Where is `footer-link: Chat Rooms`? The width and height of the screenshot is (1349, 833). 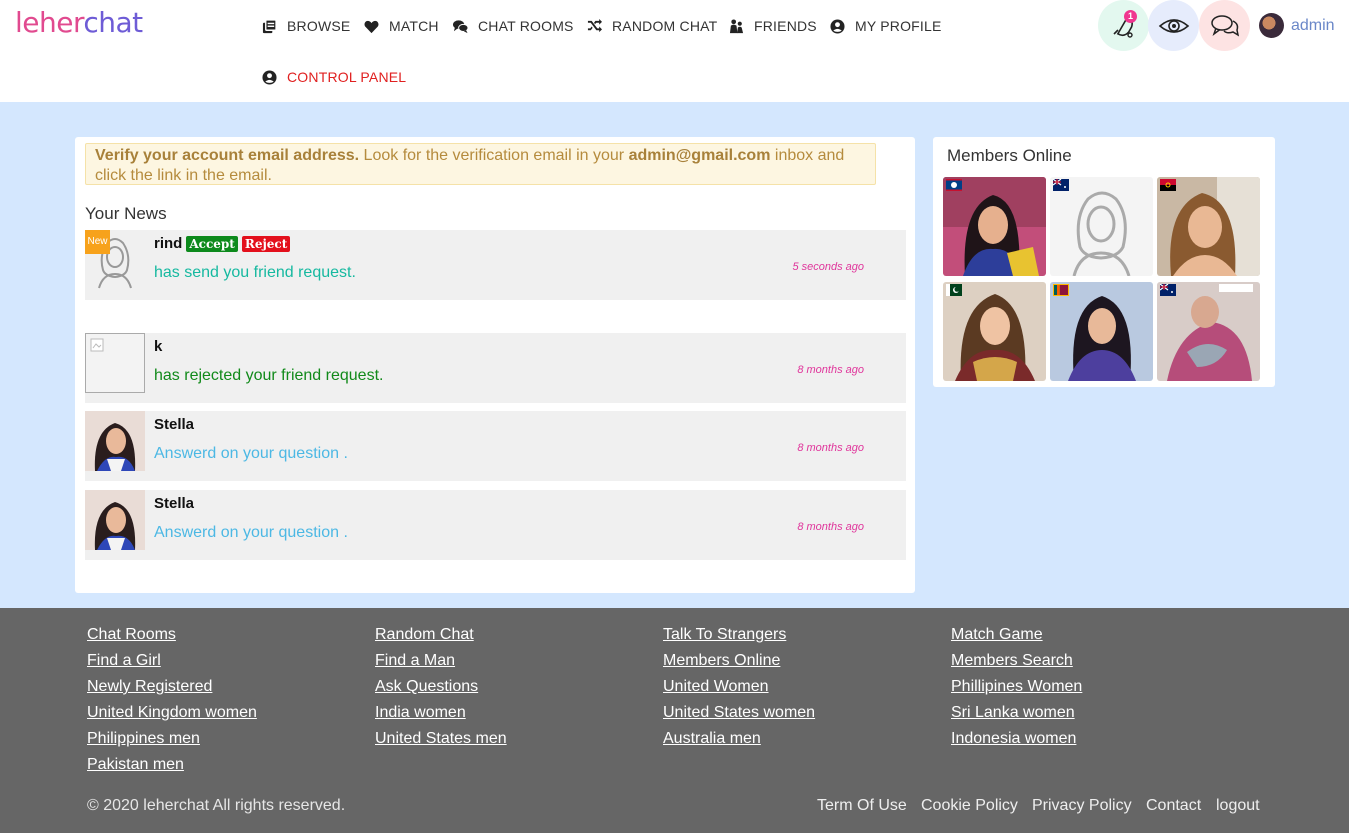
footer-link: Chat Rooms is located at coordinates (131, 635).